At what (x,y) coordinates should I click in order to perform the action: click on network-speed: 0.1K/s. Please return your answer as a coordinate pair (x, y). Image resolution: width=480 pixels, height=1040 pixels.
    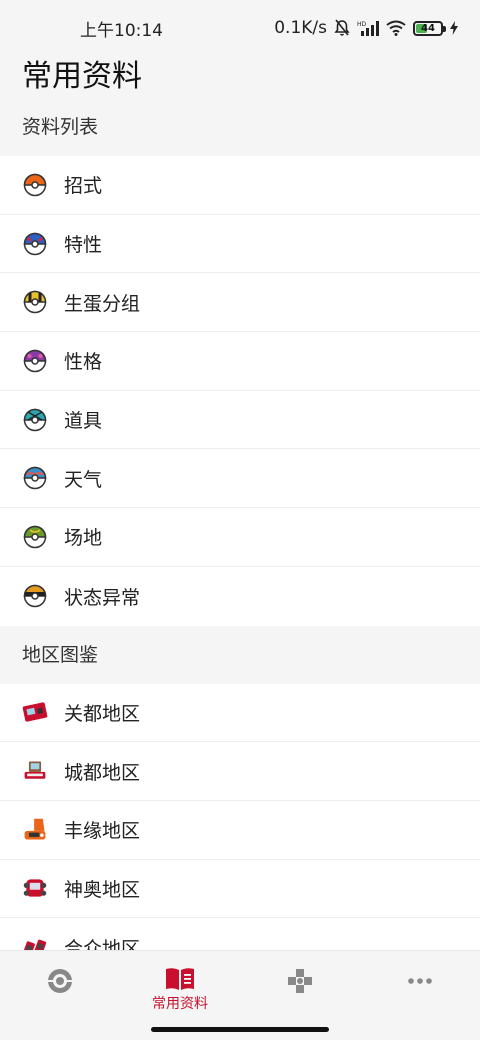
    Looking at the image, I should click on (300, 28).